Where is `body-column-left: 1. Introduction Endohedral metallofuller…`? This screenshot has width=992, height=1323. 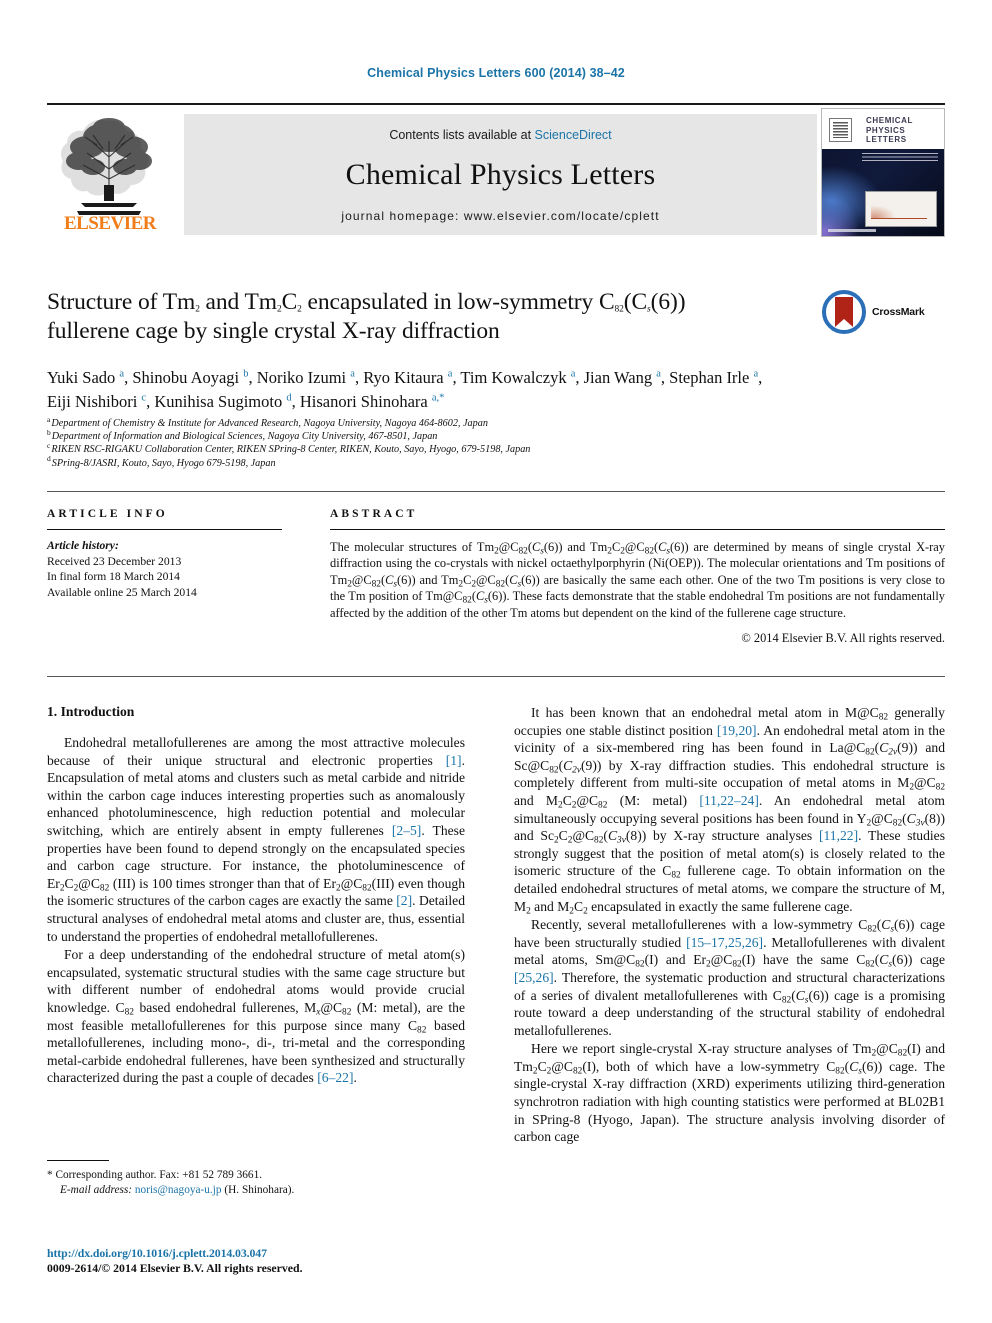
body-column-left: 1. Introduction Endohedral metallofuller… is located at coordinates (256, 896).